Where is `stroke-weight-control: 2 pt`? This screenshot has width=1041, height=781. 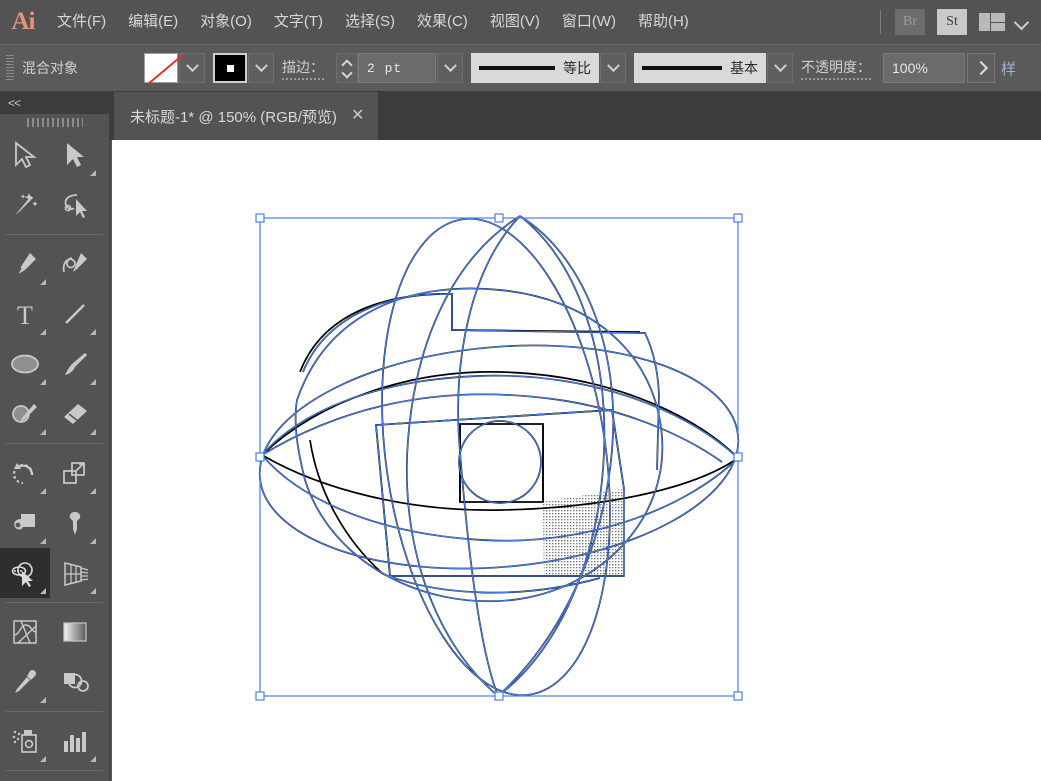 stroke-weight-control: 2 pt is located at coordinates (399, 68).